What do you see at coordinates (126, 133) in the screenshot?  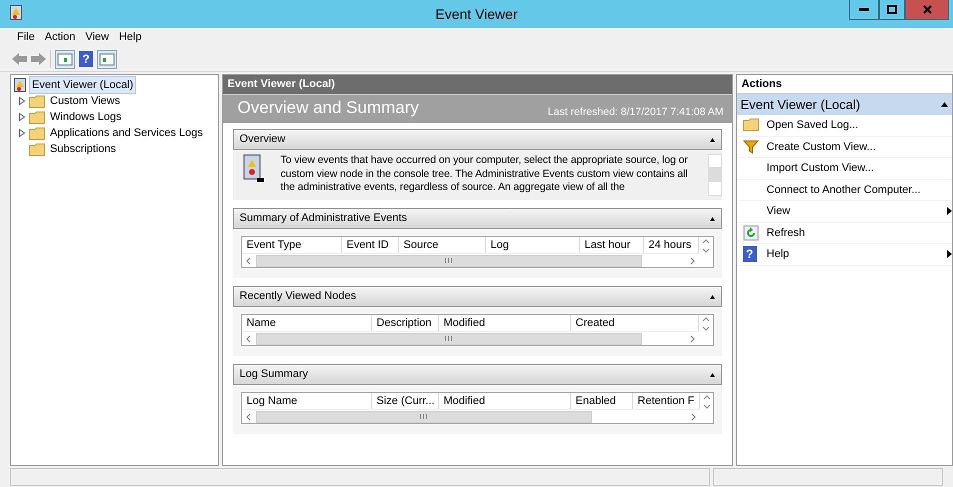 I see `tree-item: Applications and Services Logs` at bounding box center [126, 133].